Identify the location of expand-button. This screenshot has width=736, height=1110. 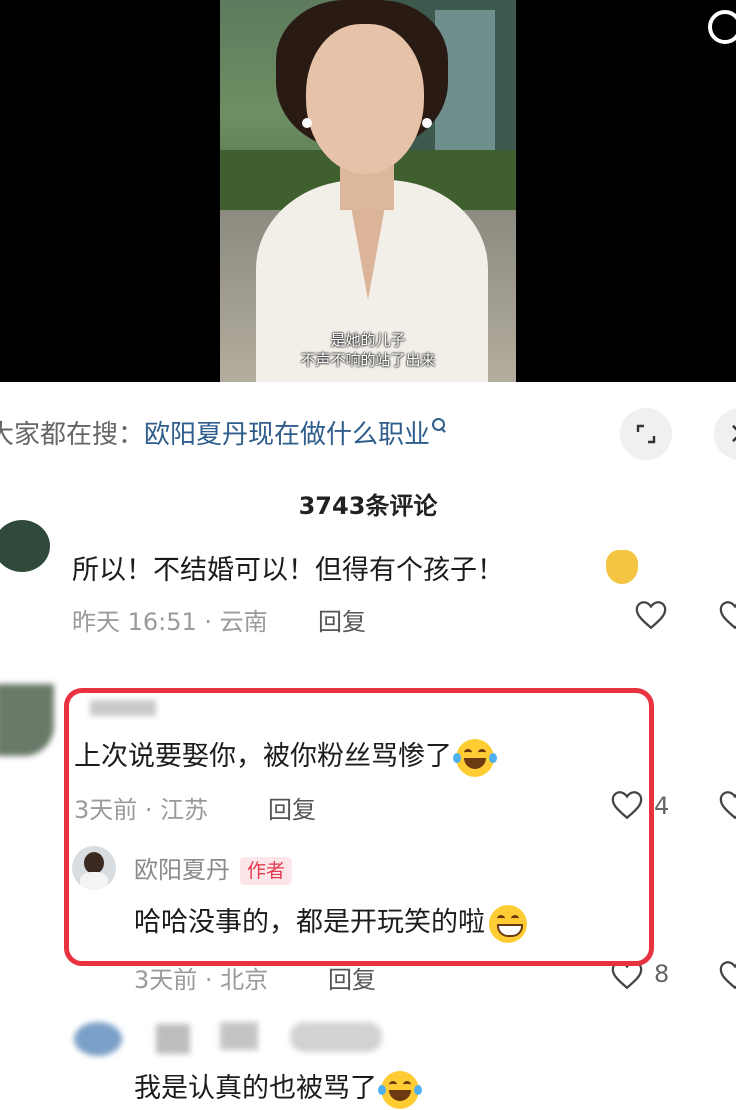
(646, 434).